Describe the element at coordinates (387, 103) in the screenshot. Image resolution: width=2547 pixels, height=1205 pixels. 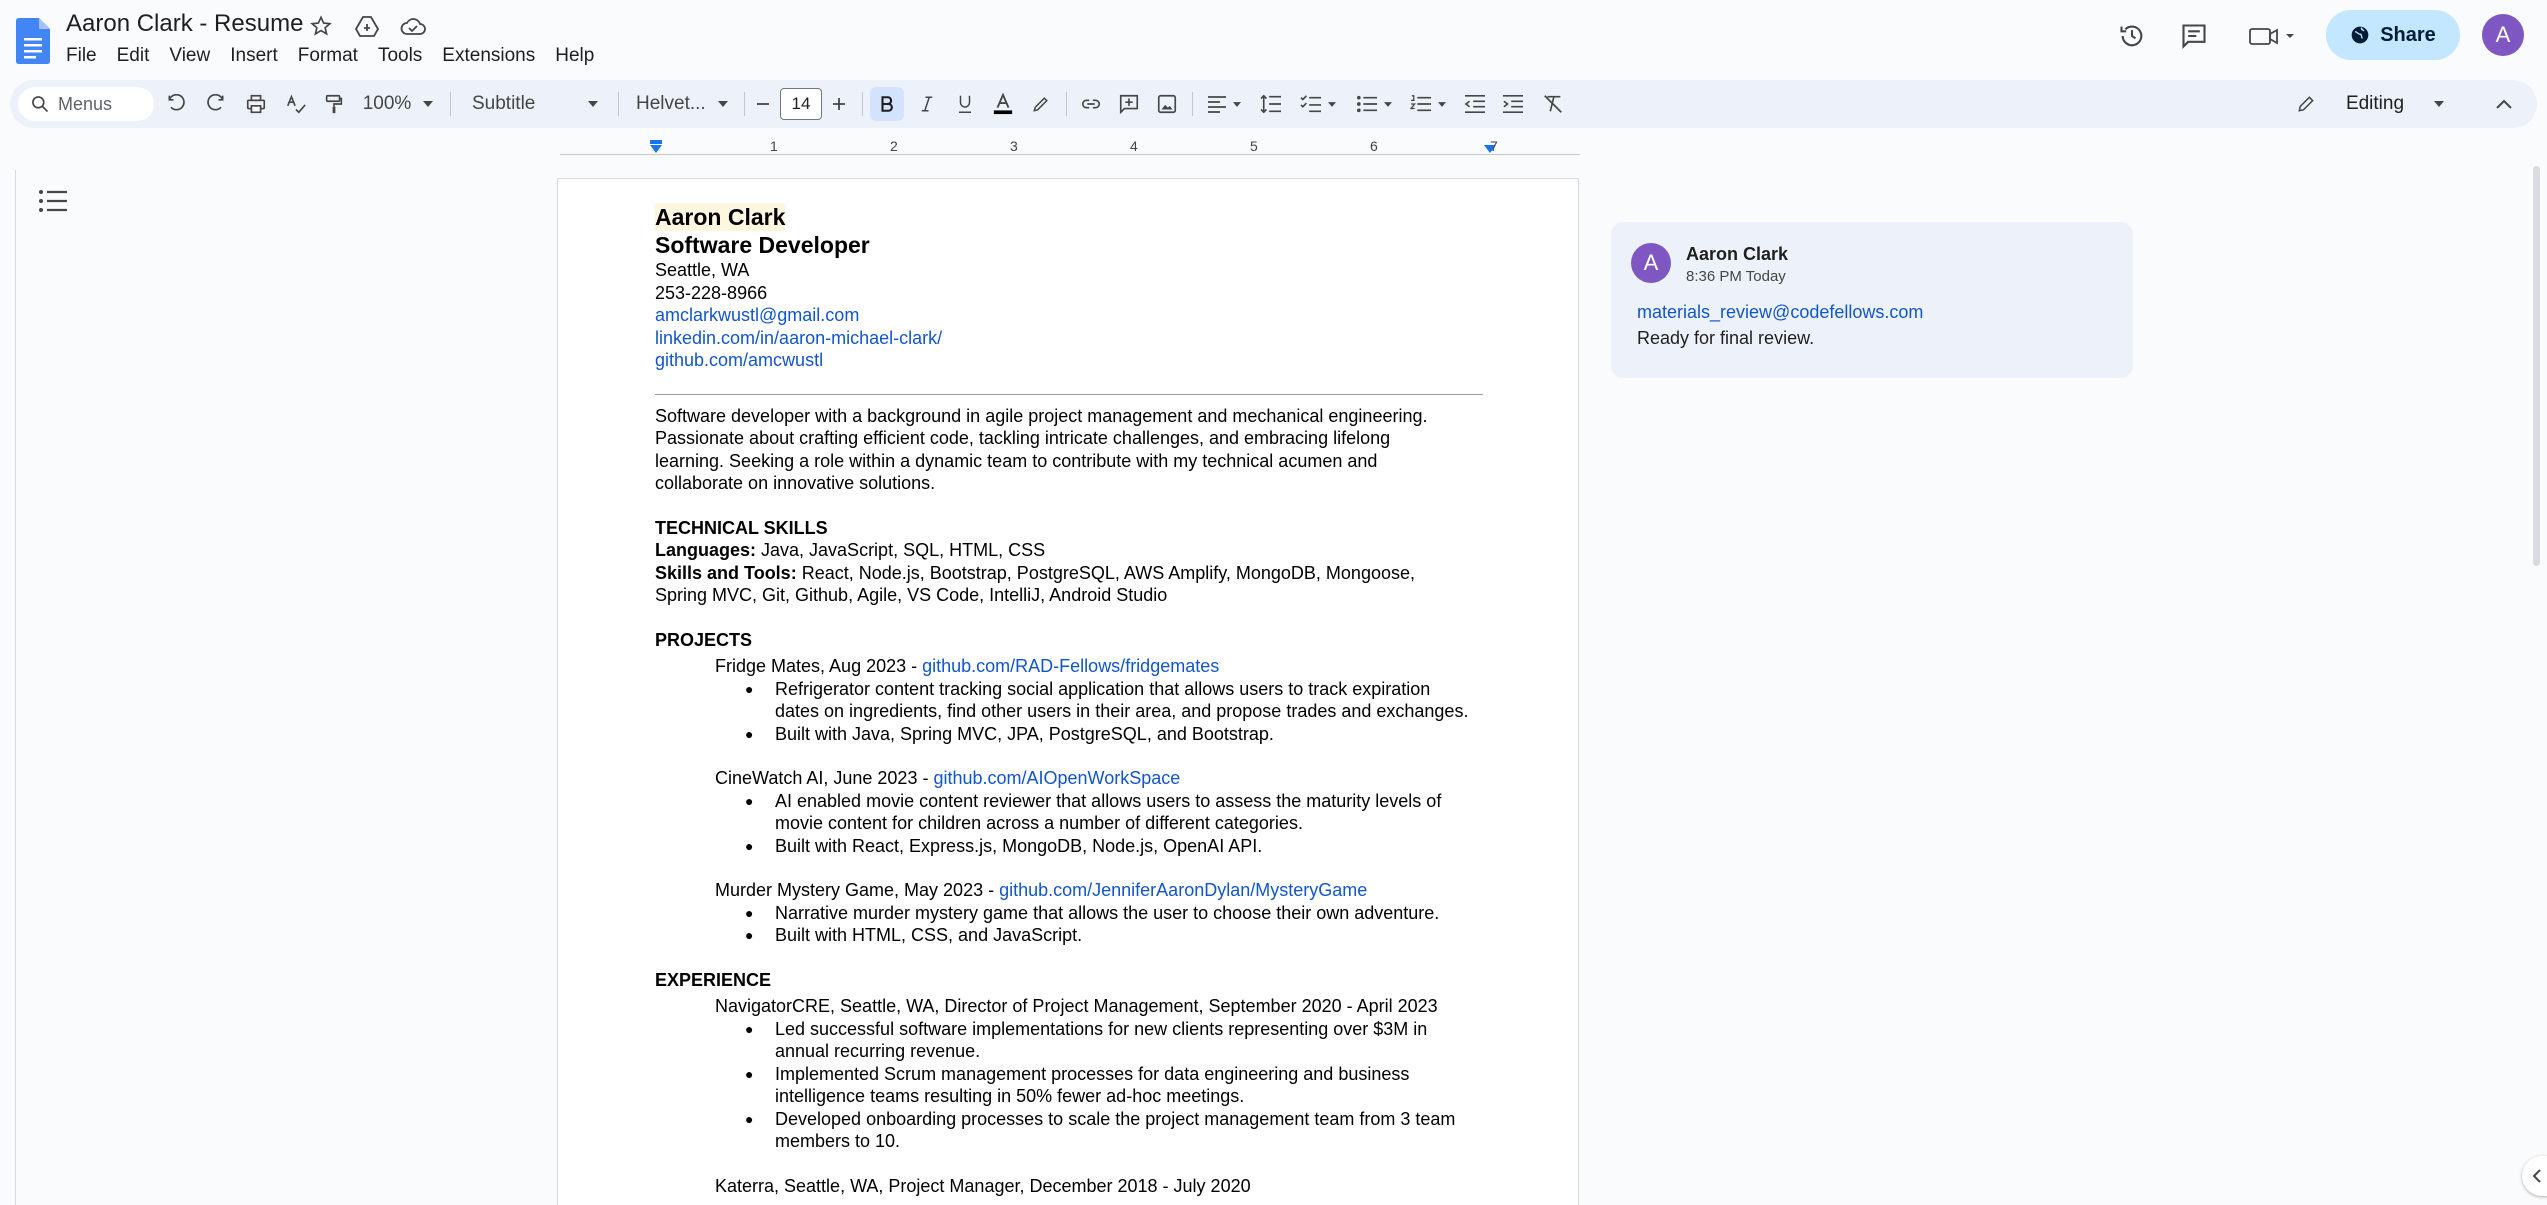
I see `zoom-value: 100%` at that location.